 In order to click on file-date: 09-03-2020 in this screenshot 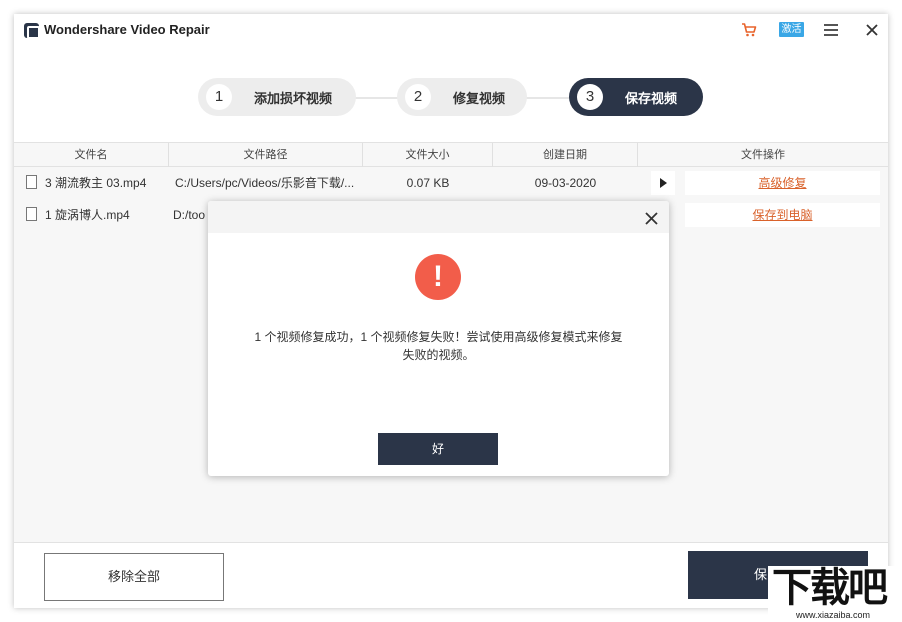, I will do `click(565, 183)`.